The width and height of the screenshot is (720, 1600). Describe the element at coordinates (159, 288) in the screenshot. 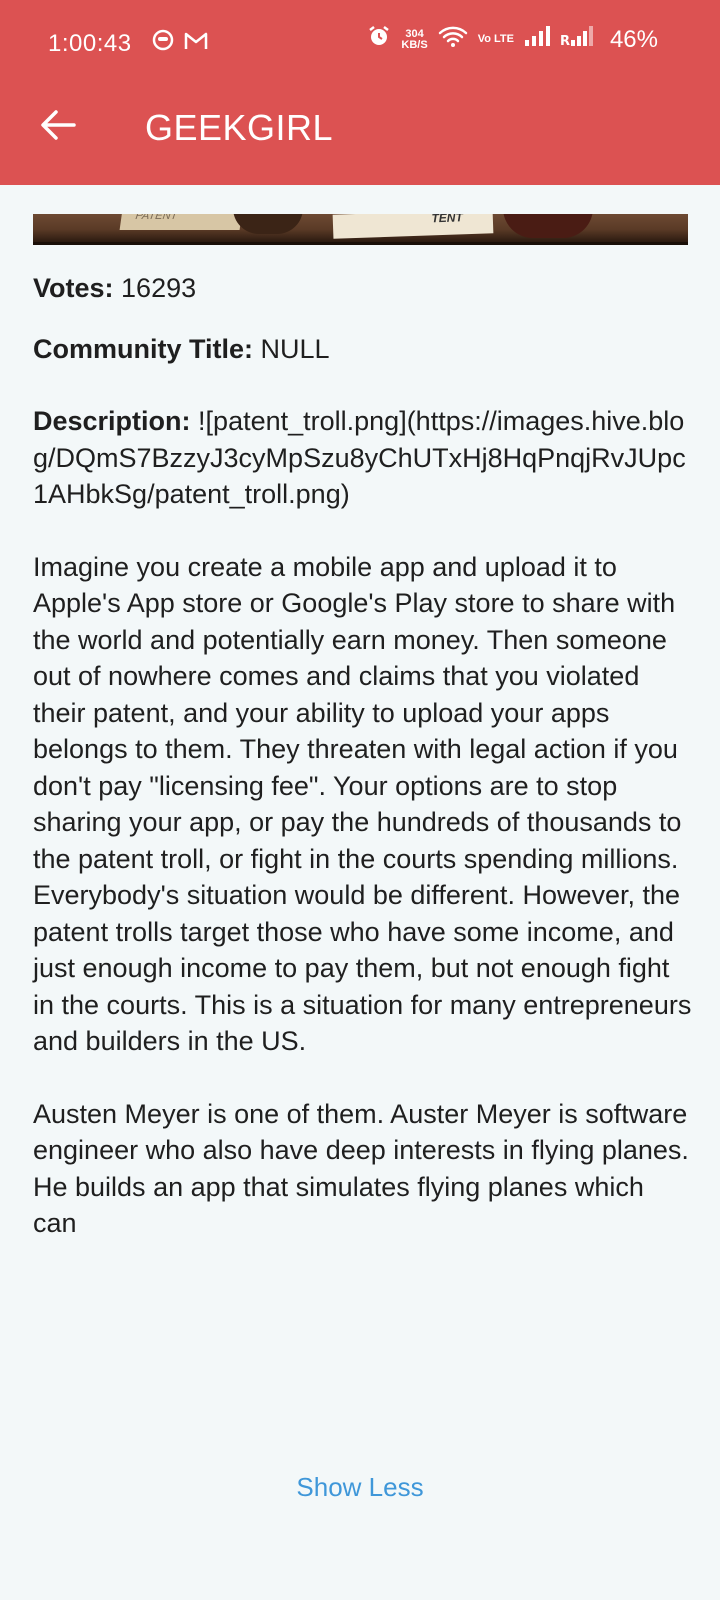

I see `votes-value: 16293` at that location.